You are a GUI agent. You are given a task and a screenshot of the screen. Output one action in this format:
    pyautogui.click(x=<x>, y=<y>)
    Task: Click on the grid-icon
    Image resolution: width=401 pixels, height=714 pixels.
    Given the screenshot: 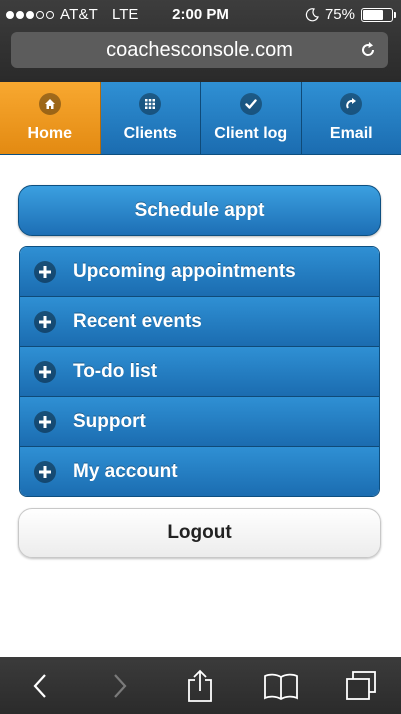 What is the action you would take?
    pyautogui.click(x=150, y=104)
    